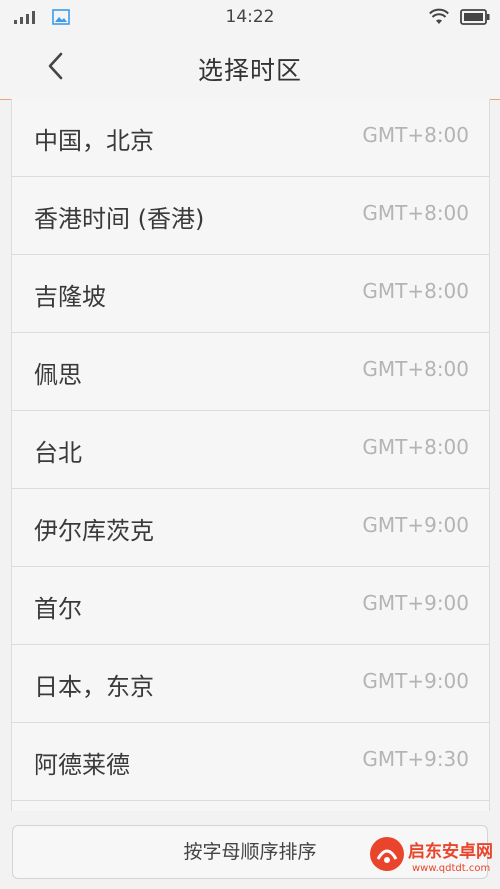 This screenshot has height=889, width=500. I want to click on timezone-offset: GMT+9:30, so click(415, 759).